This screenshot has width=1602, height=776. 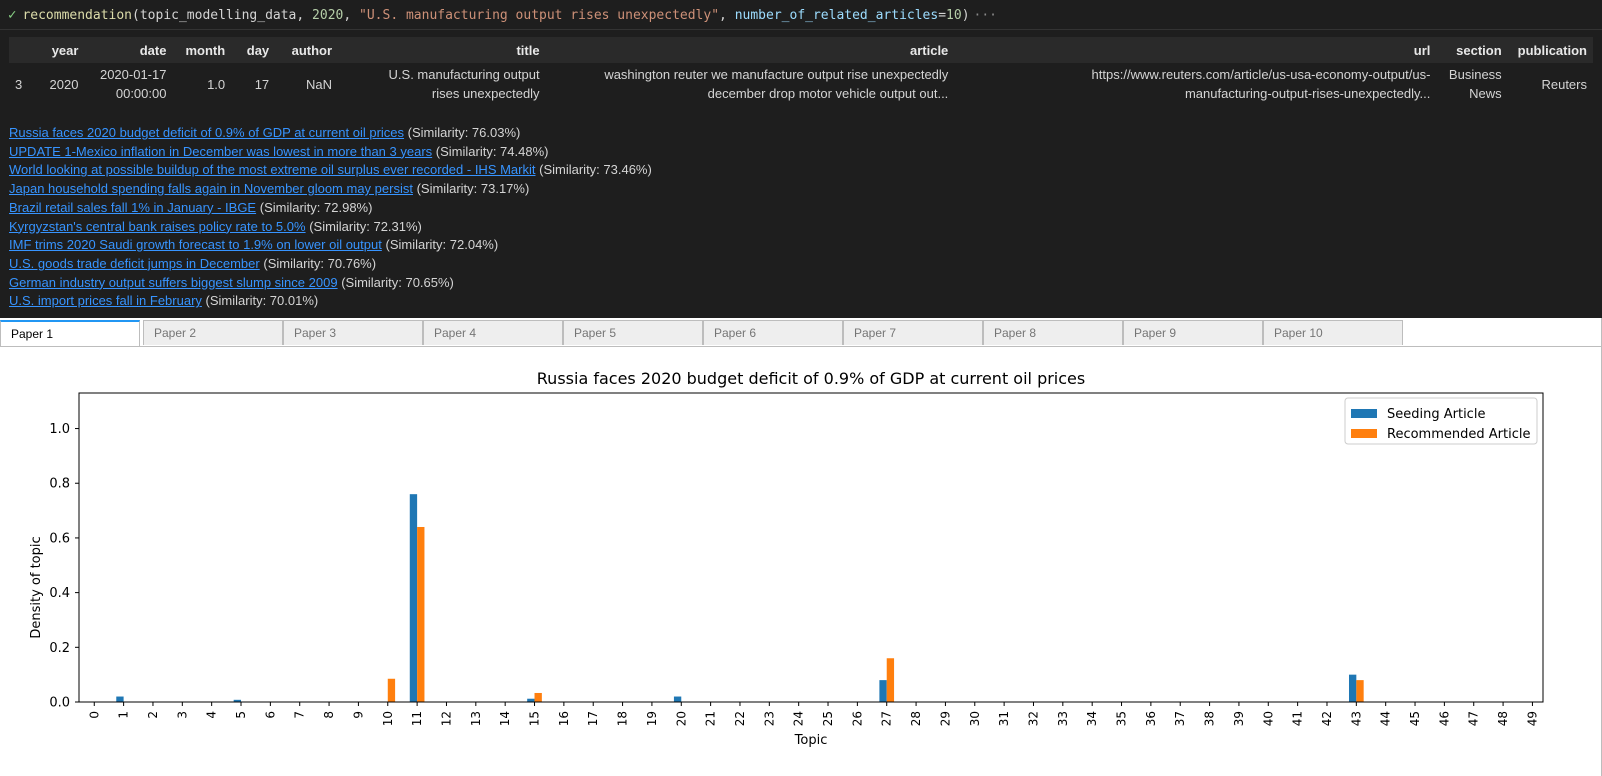 I want to click on similarity-score: (Similarity: 72.04%), so click(x=442, y=245).